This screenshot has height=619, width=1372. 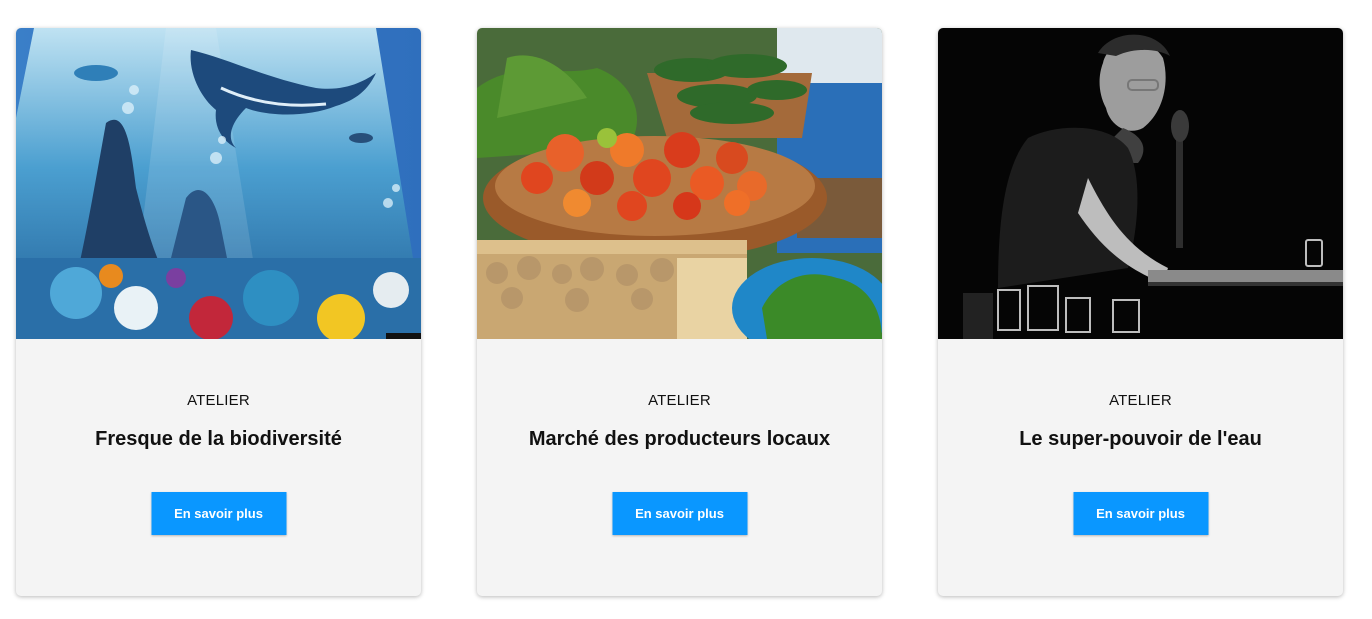 What do you see at coordinates (218, 439) in the screenshot?
I see `card-title: Fresque de la biodiversité` at bounding box center [218, 439].